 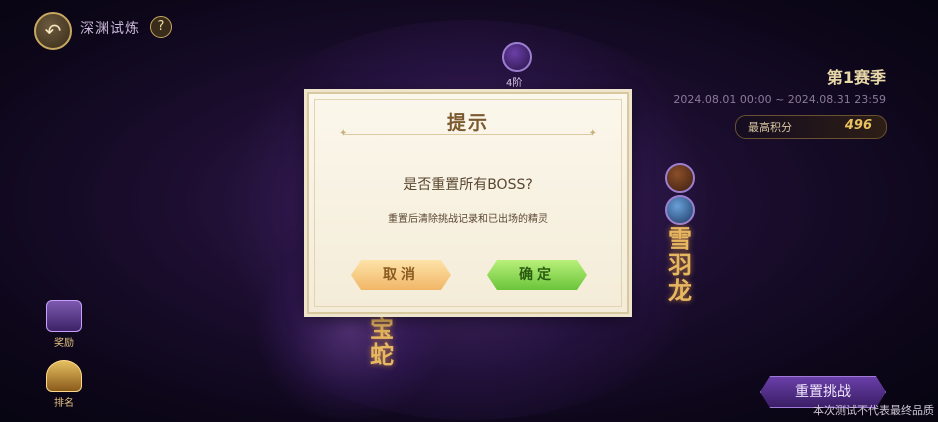 I want to click on title-divider, so click(x=468, y=134).